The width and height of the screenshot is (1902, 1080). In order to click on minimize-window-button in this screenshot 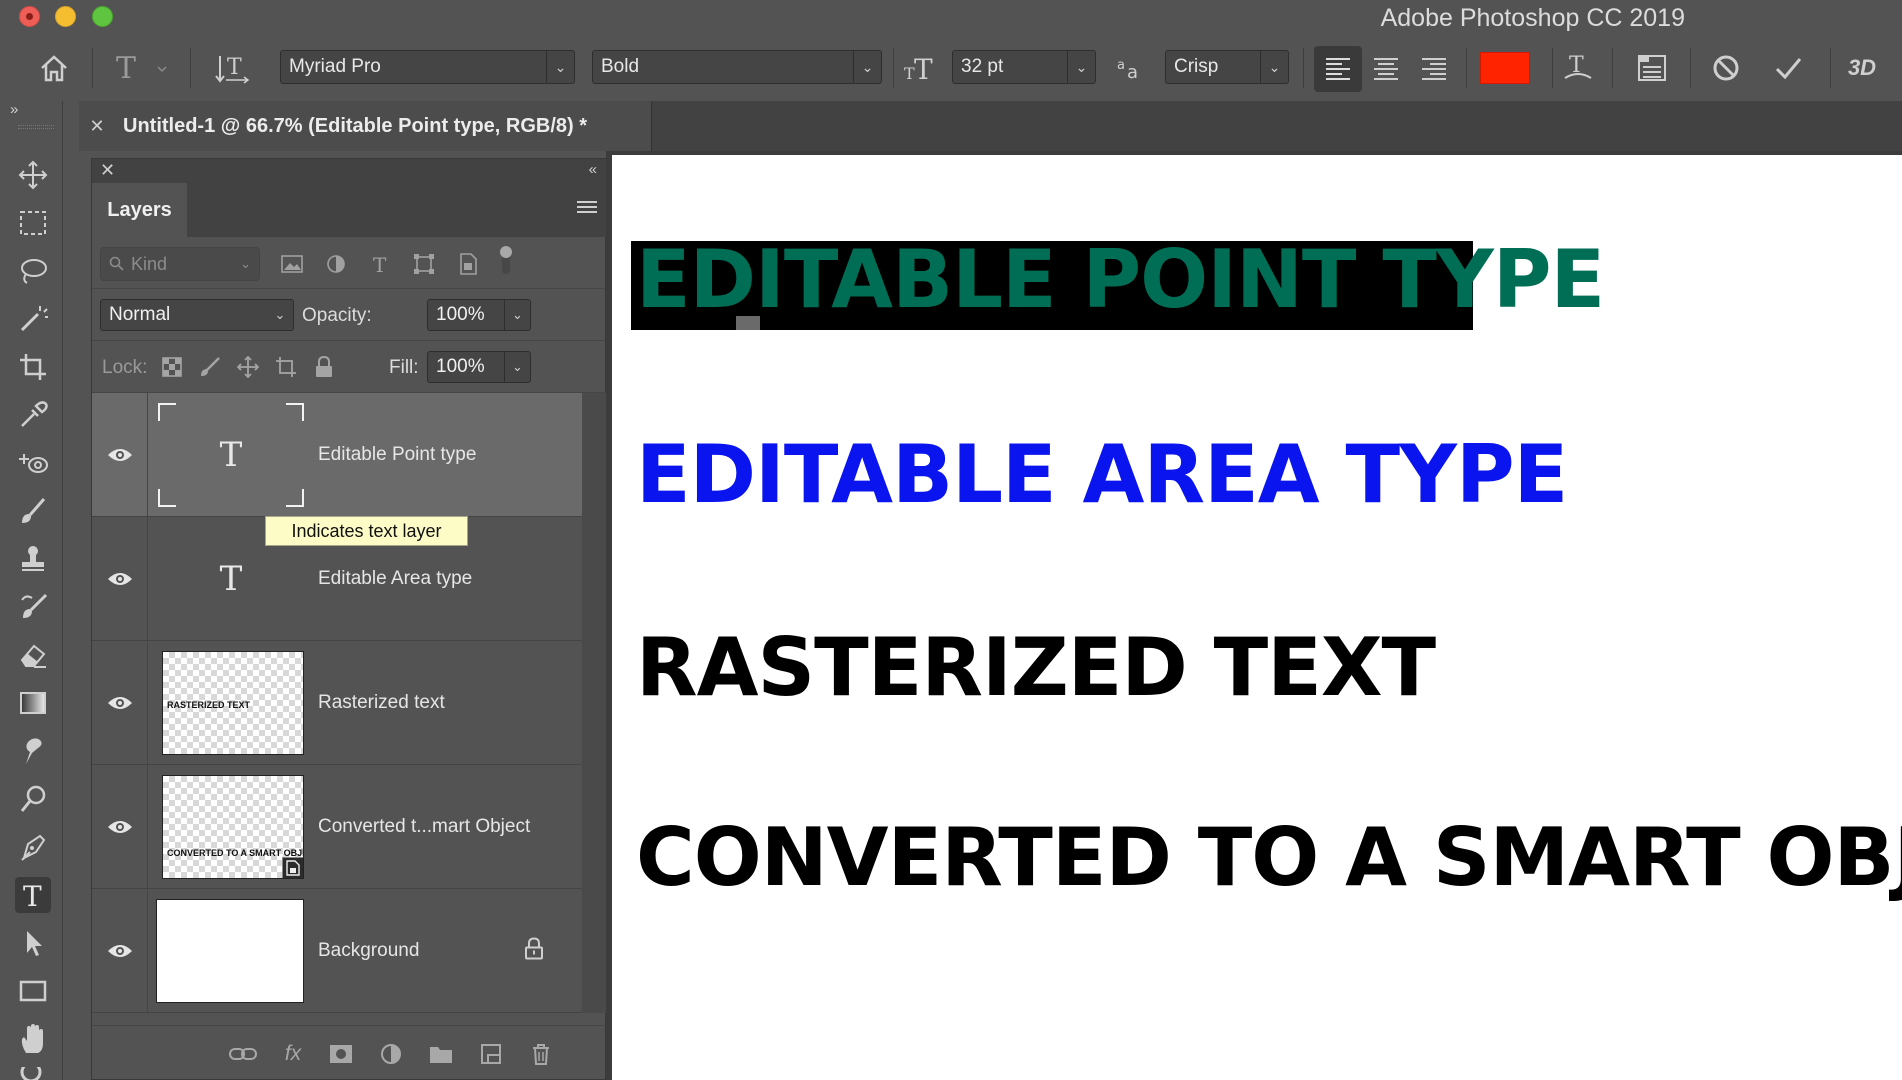, I will do `click(65, 16)`.